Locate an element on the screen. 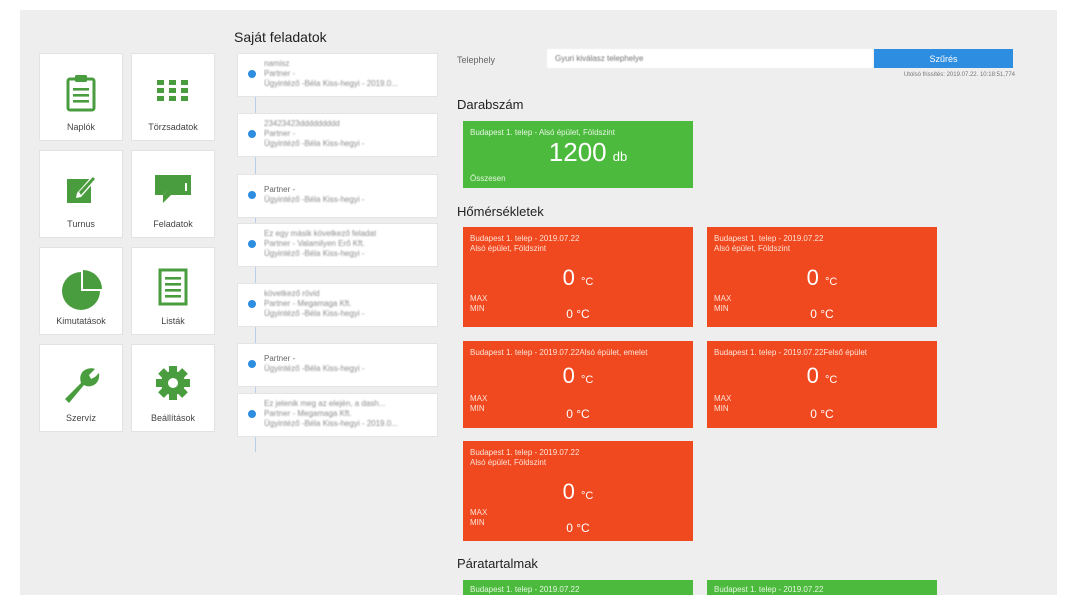 The image size is (1072, 595). tile-kimutatasok: Kimutatások is located at coordinates (81, 291).